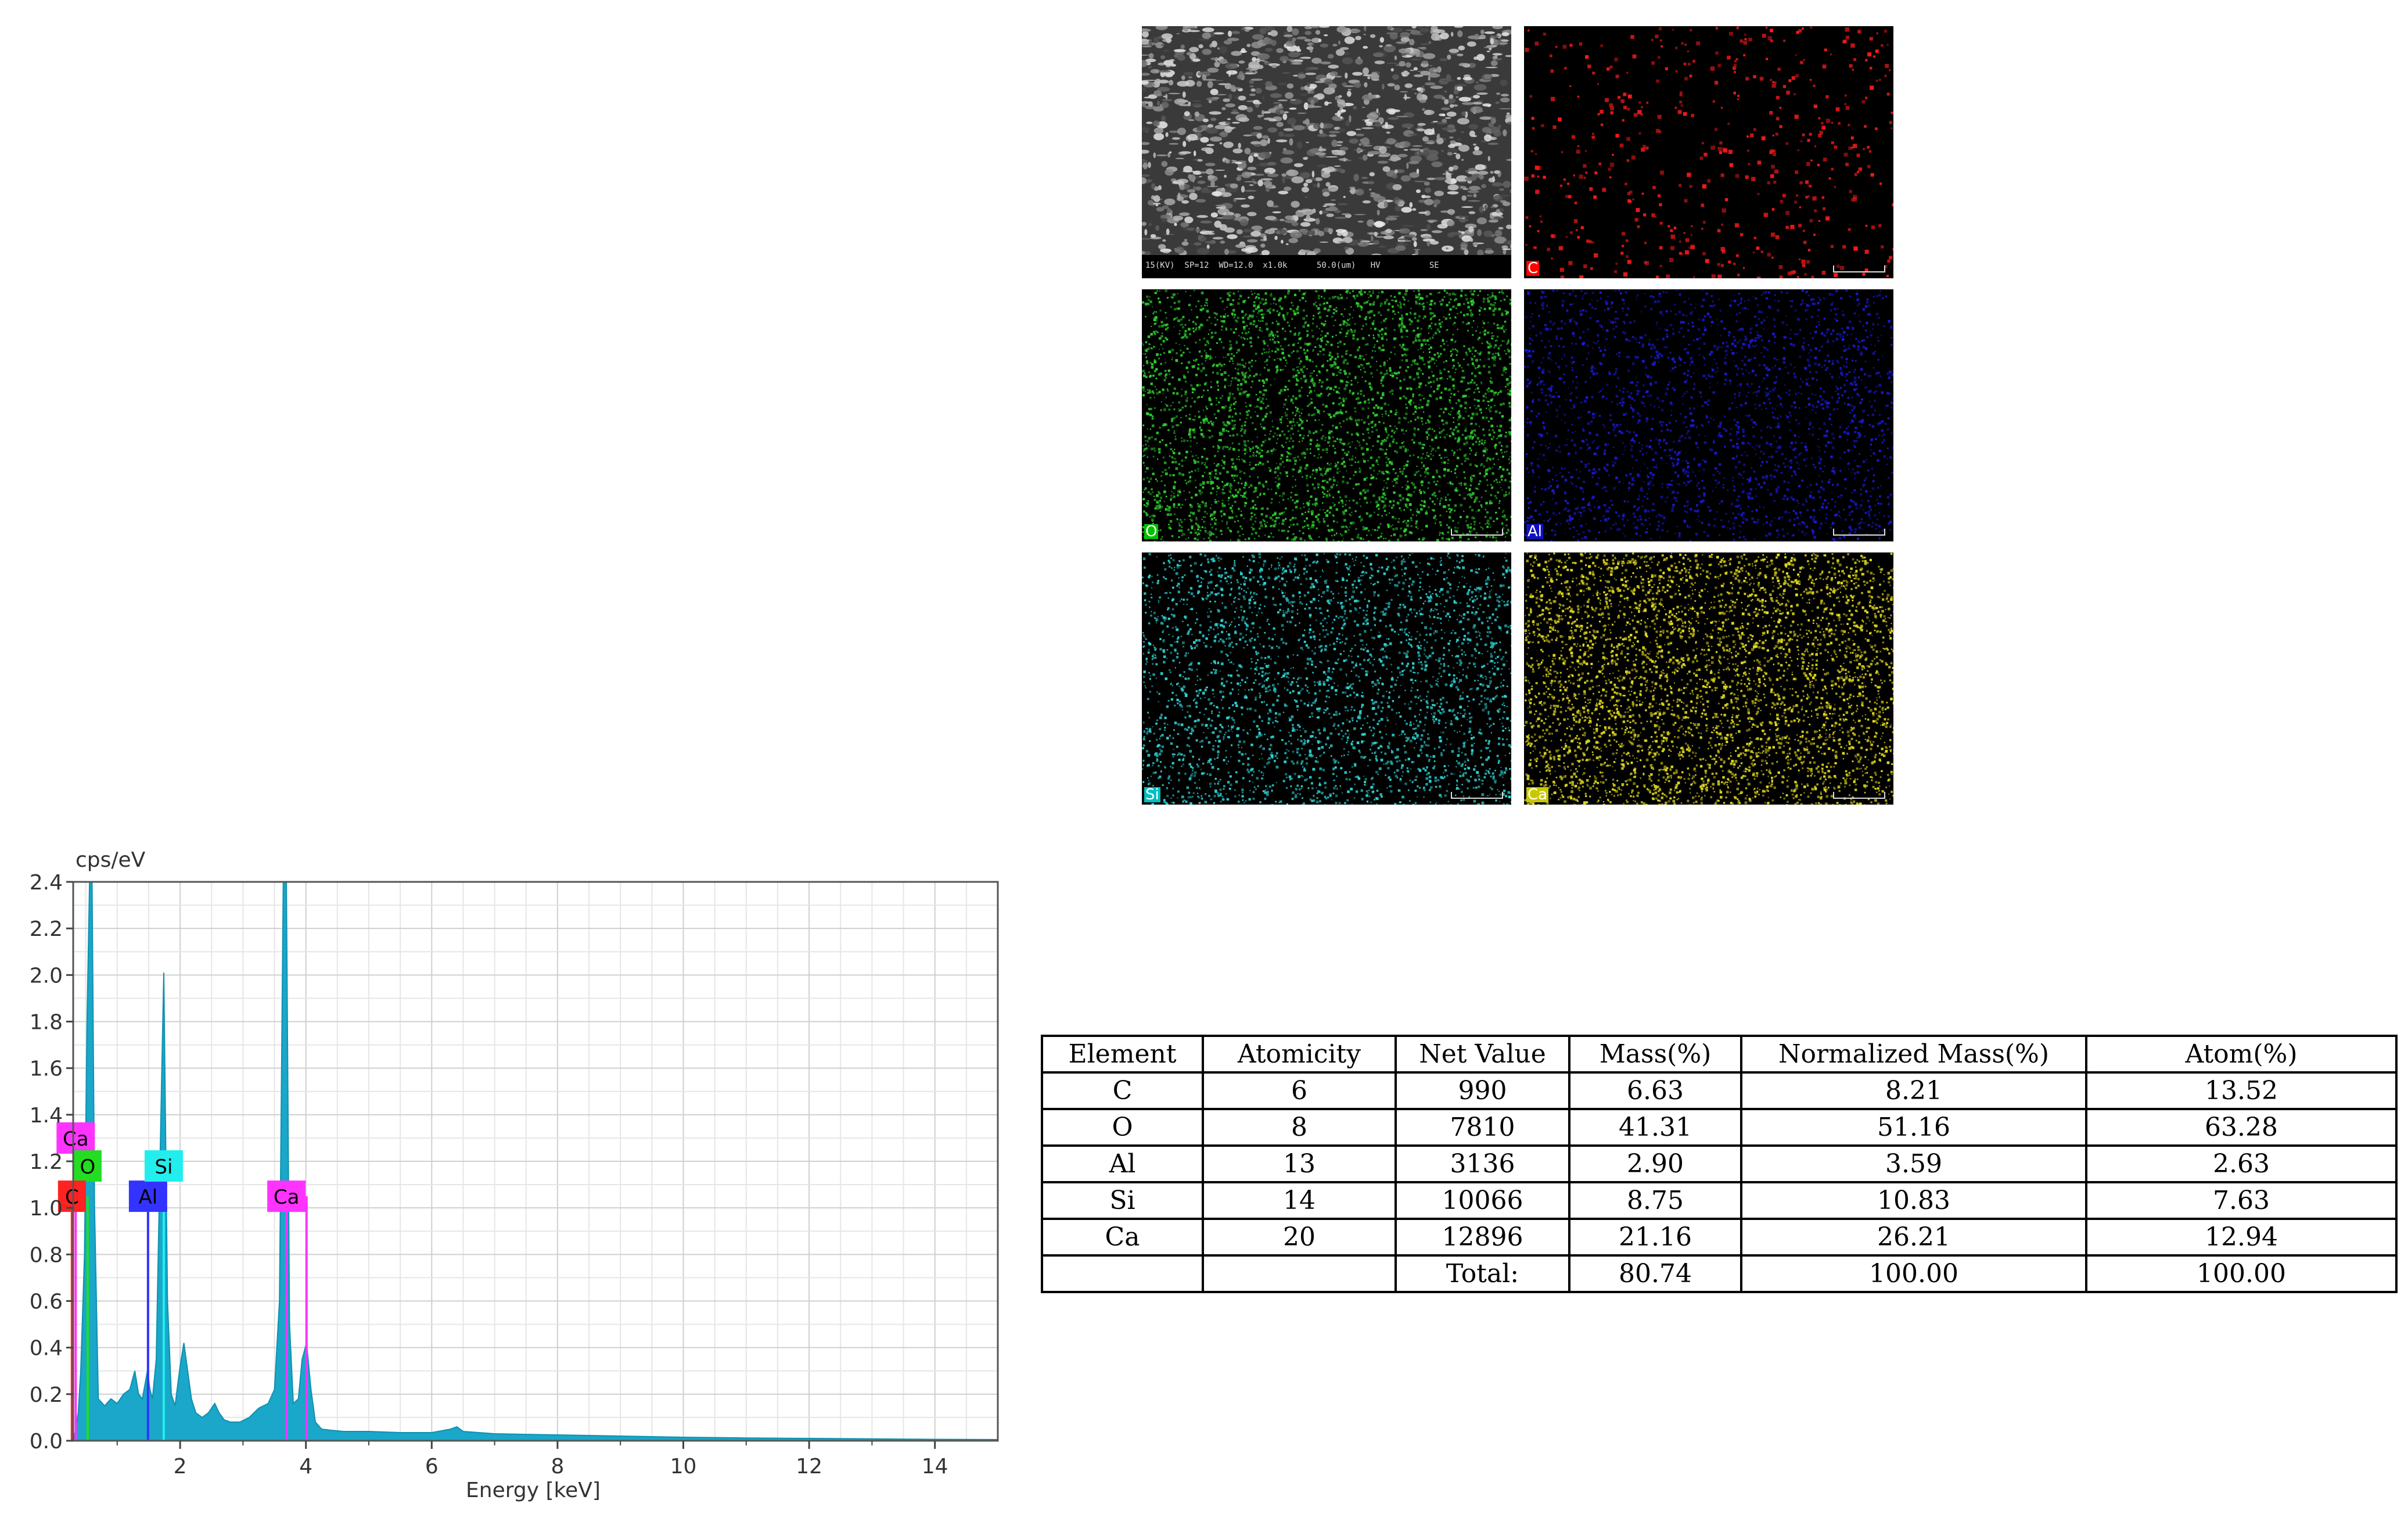  What do you see at coordinates (683, 1466) in the screenshot?
I see `x-tick-label: 10` at bounding box center [683, 1466].